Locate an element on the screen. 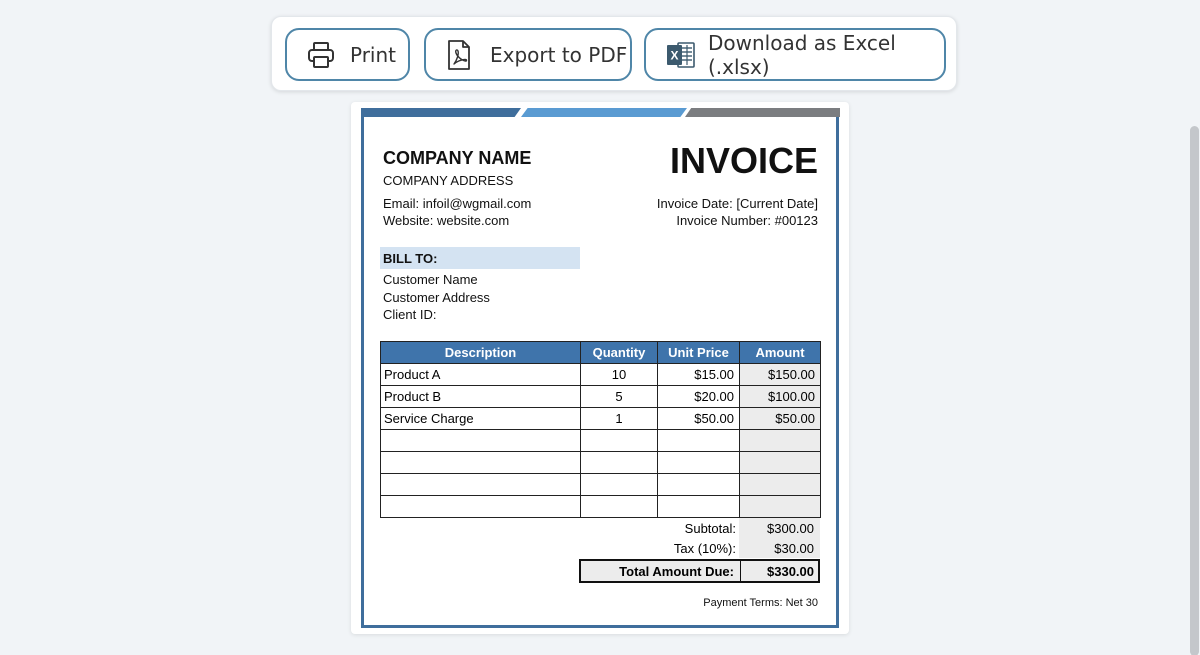  invoice-date: Invoice Date: [Current Date] is located at coordinates (737, 203).